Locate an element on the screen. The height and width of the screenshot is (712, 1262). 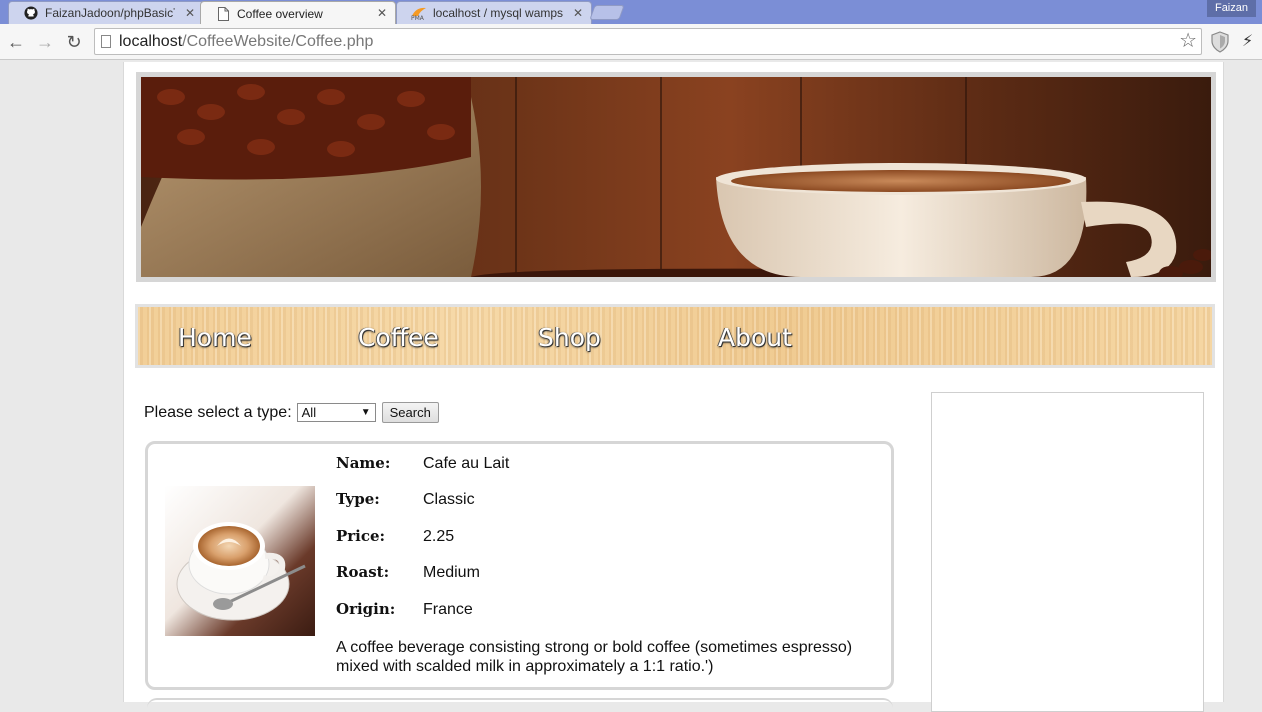
tab-title: Coffee overview is located at coordinates (280, 13).